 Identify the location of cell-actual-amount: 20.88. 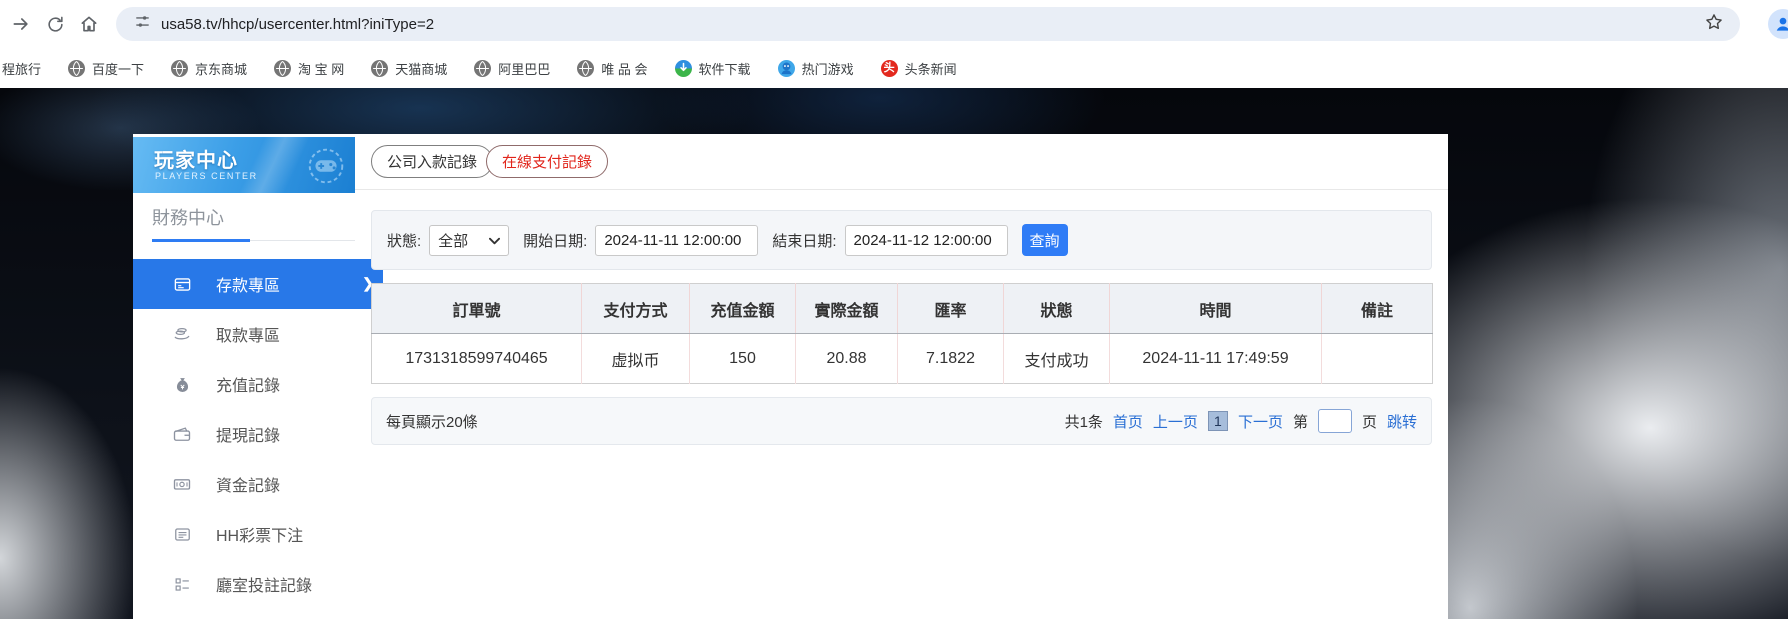
(846, 358).